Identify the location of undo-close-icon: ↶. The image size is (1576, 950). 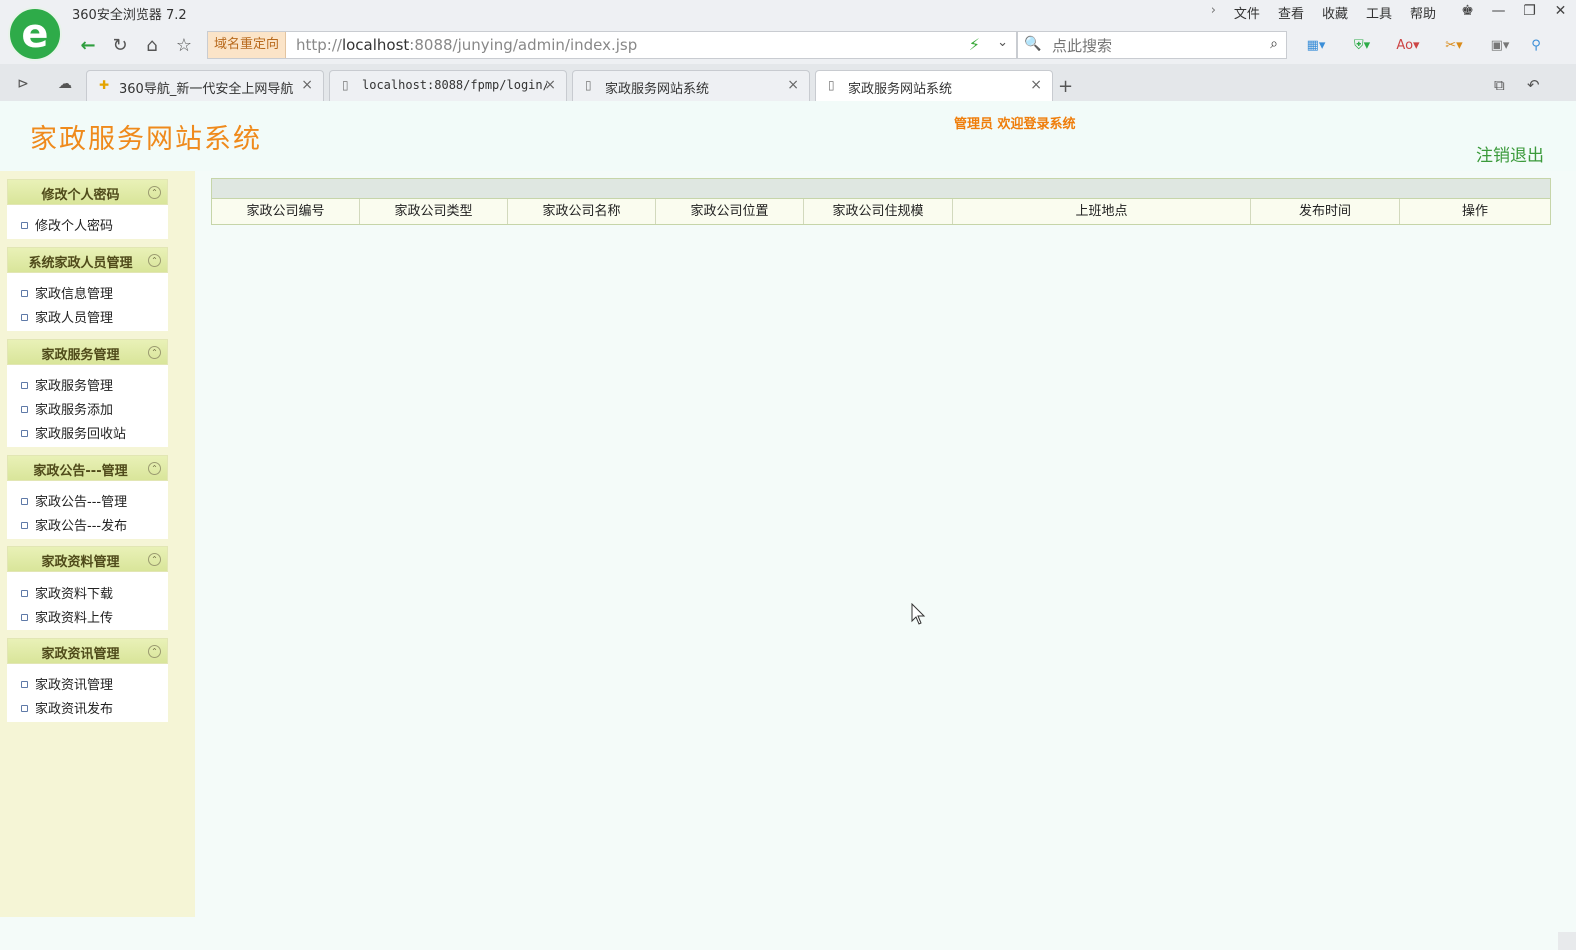
(1533, 85).